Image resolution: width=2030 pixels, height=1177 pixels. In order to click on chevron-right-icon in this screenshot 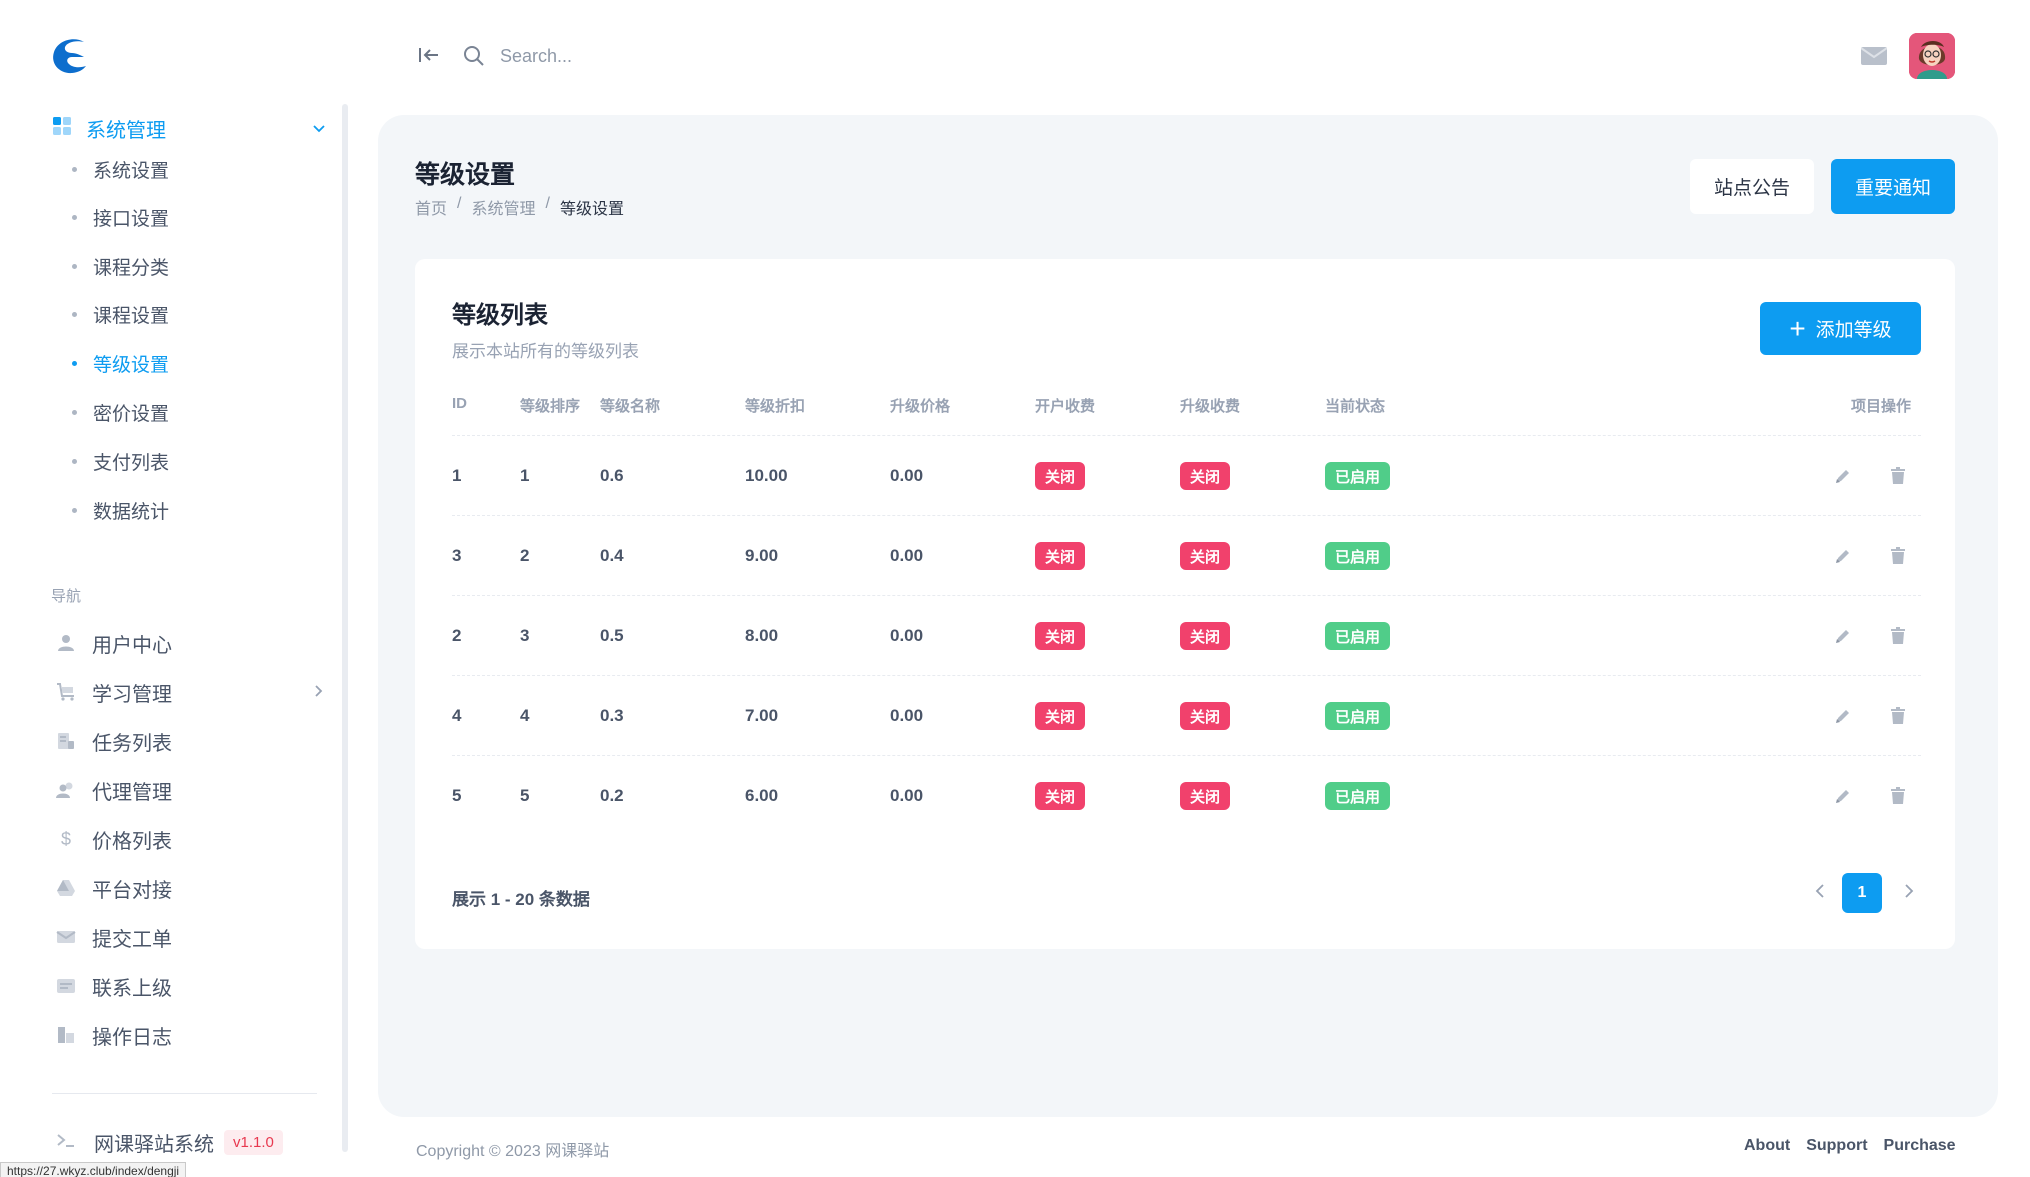, I will do `click(1909, 893)`.